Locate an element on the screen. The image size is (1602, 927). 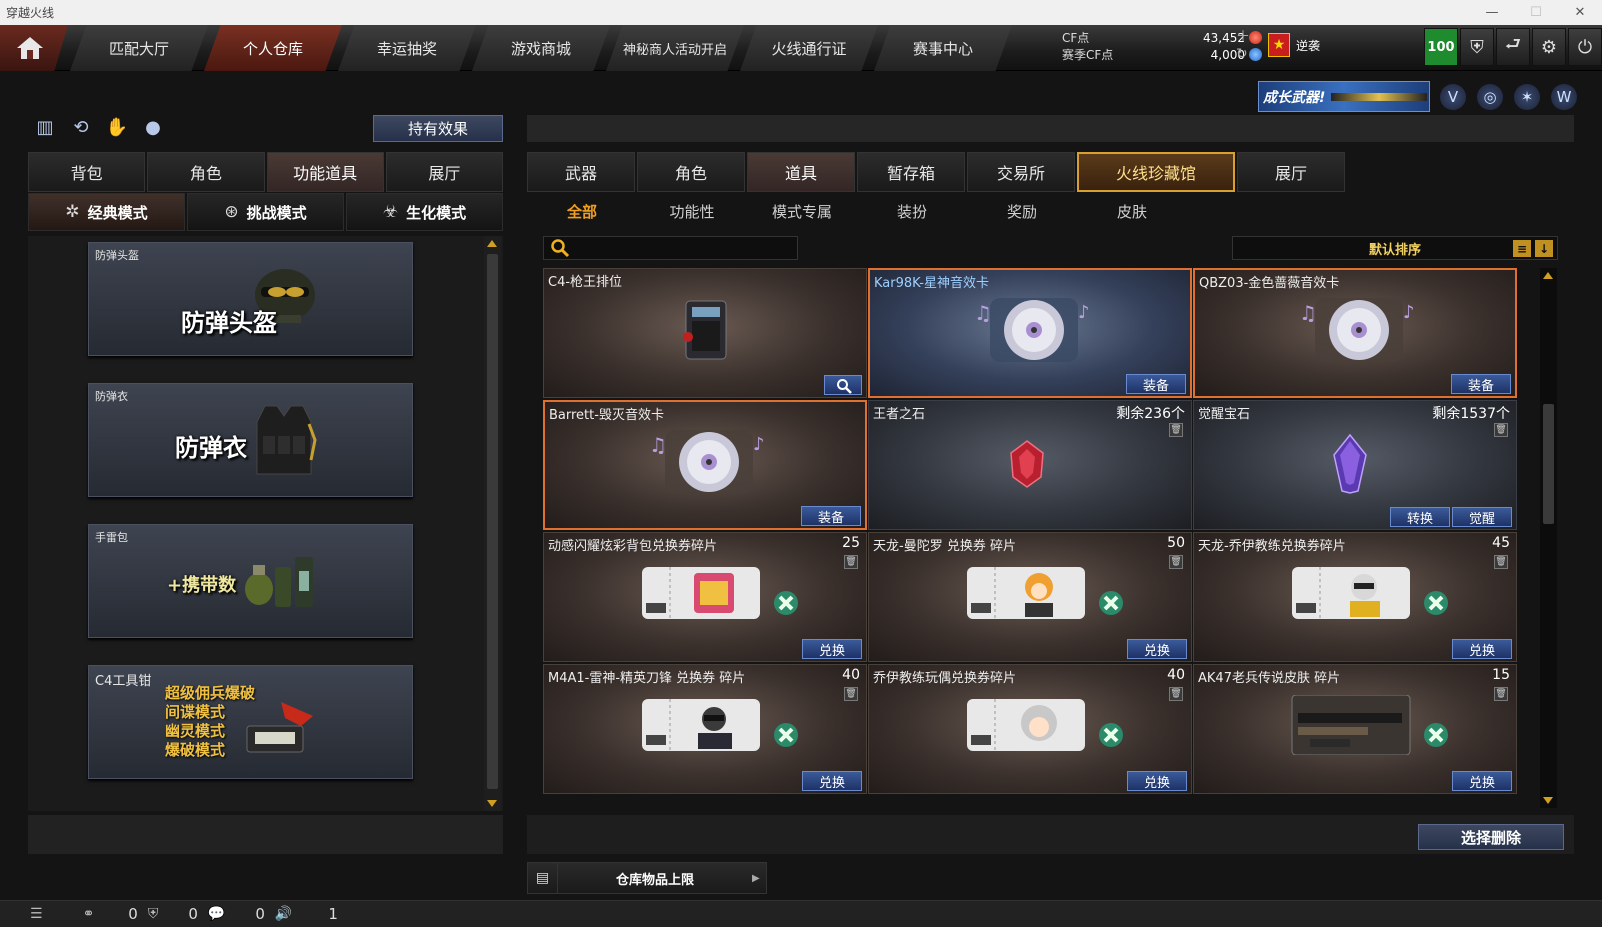
tab-mystery-merchant: 神秘商人活动开启 is located at coordinates (675, 48).